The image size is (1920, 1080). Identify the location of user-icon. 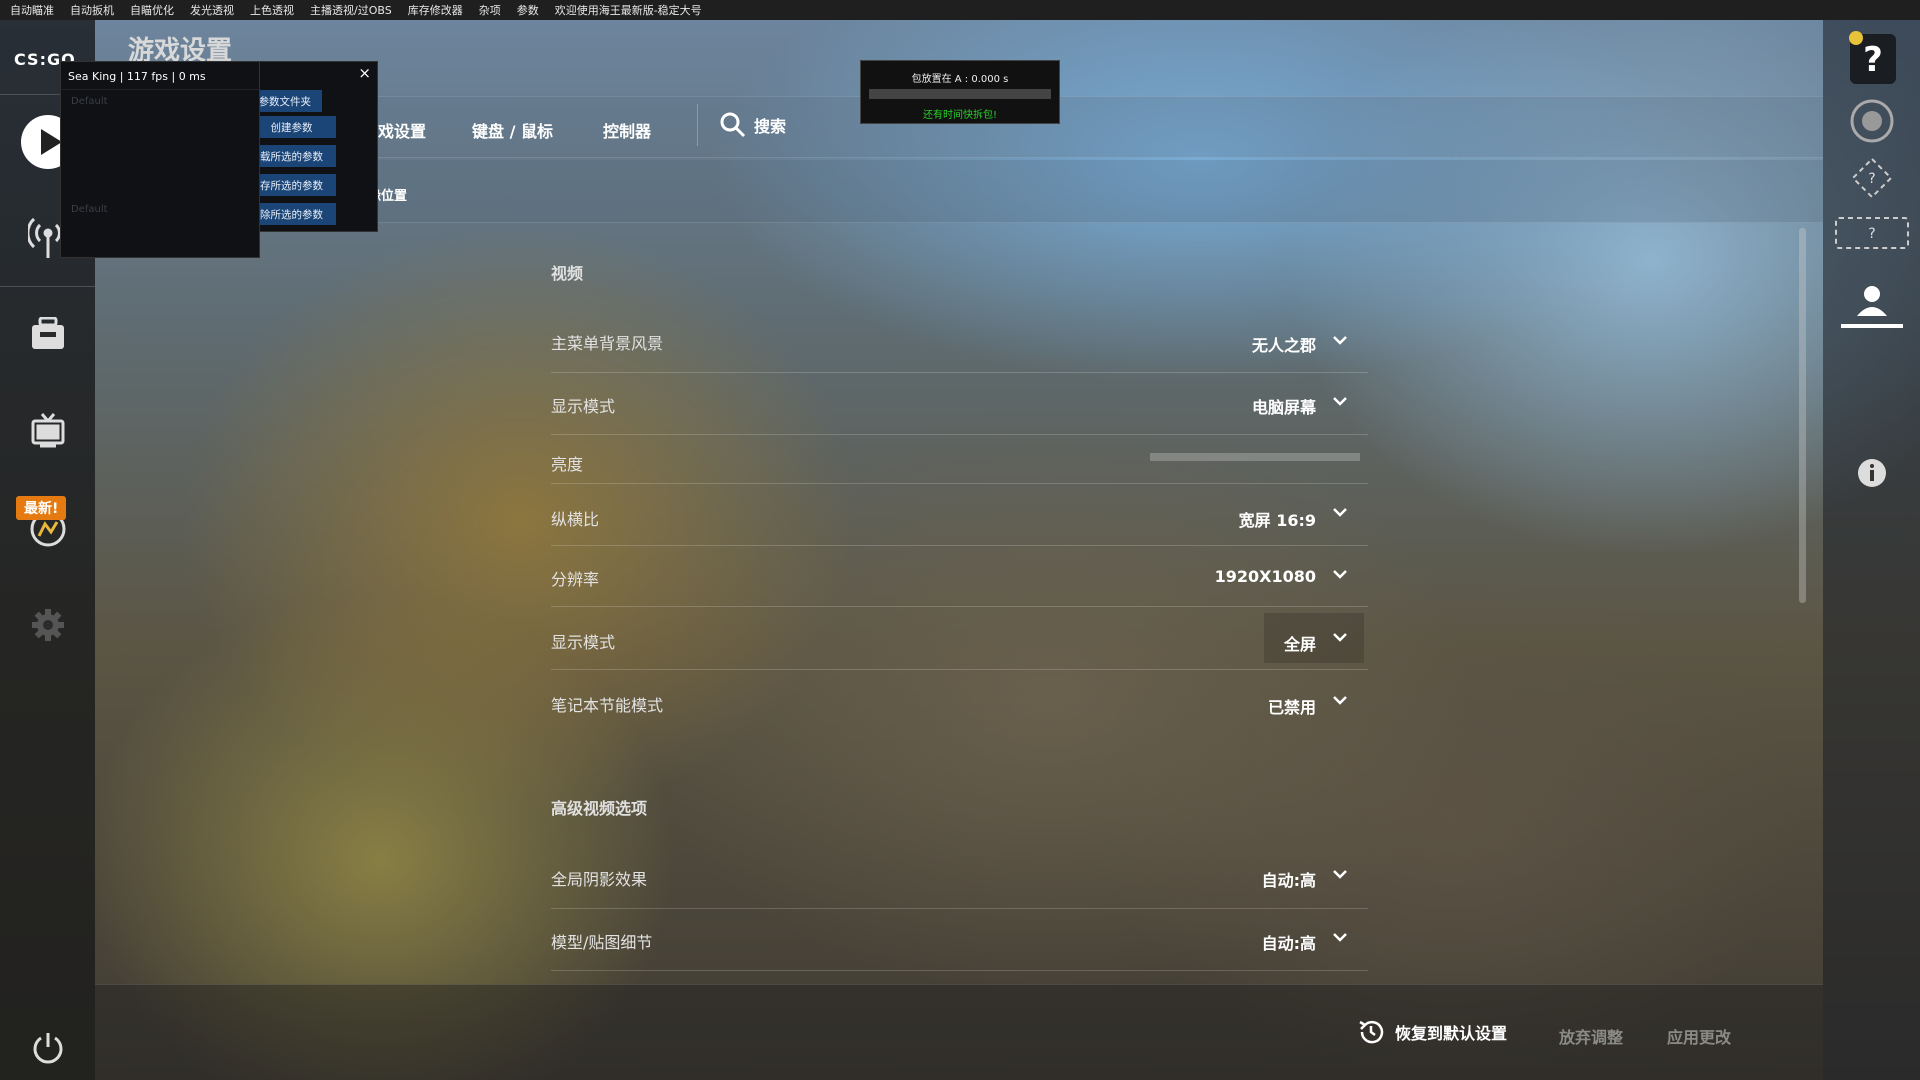
(1871, 306).